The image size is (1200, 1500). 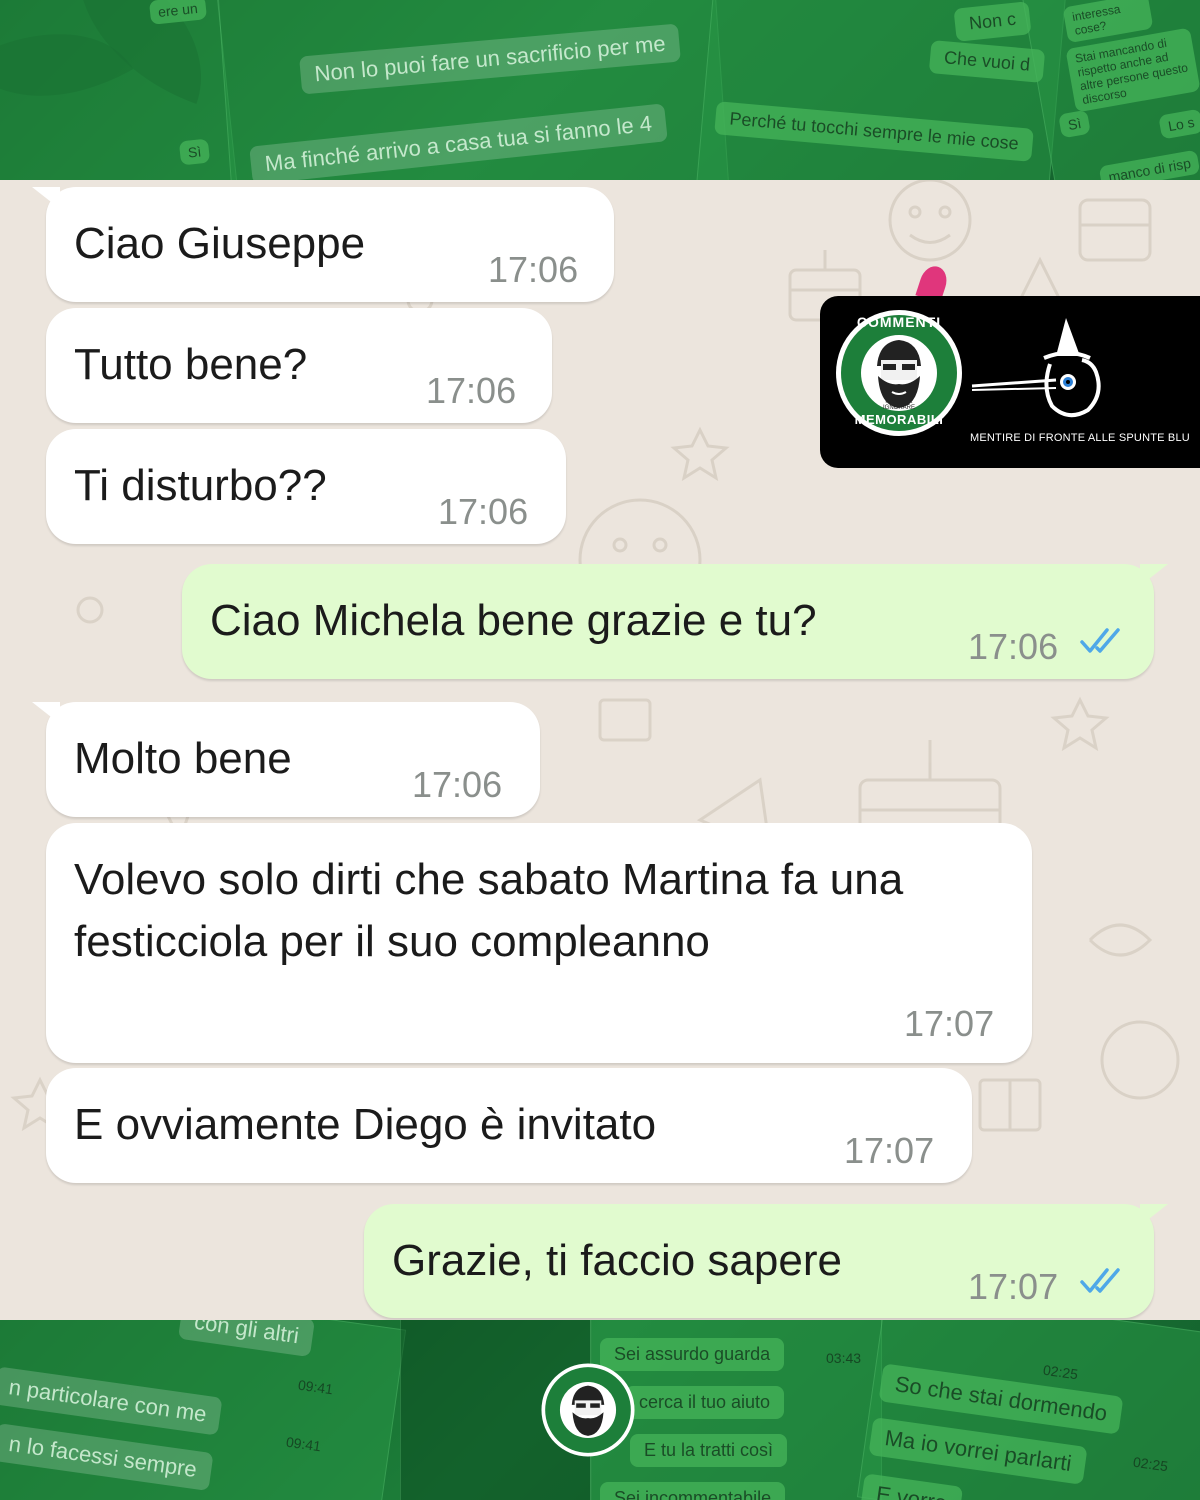 I want to click on message-incoming: Ti disturbo?? 17:06, so click(x=306, y=486).